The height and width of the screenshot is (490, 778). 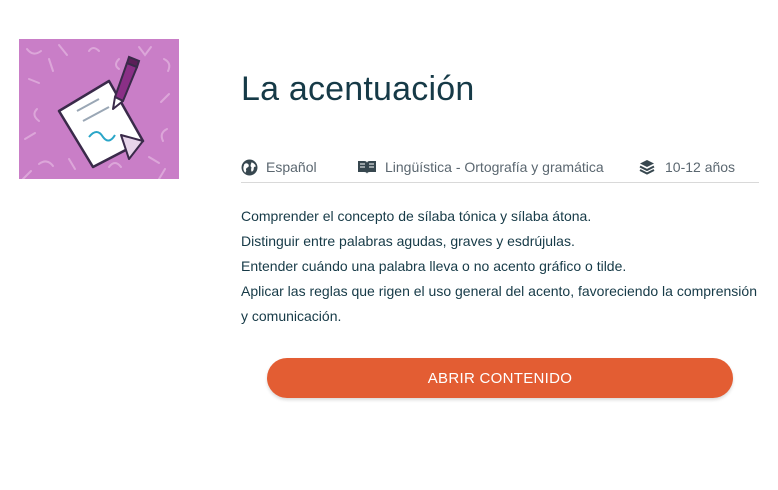 I want to click on content-thumbnail, so click(x=99, y=109).